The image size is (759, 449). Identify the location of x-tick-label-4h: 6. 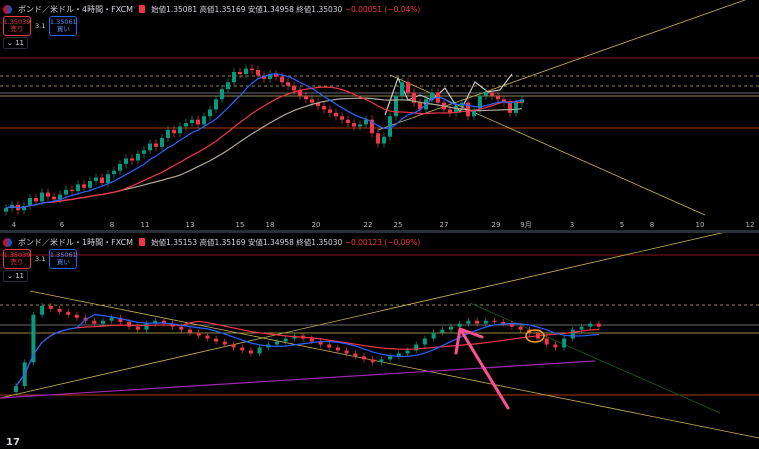
(62, 225).